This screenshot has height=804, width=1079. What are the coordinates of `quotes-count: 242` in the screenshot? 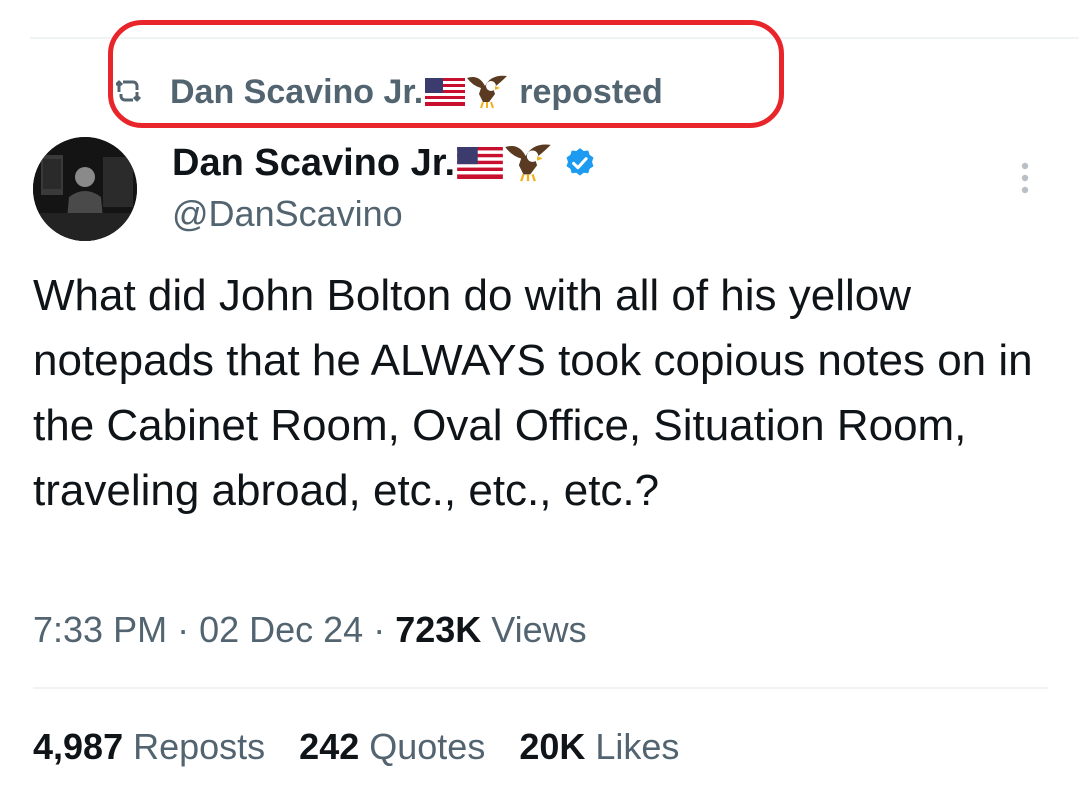 It's located at (329, 746).